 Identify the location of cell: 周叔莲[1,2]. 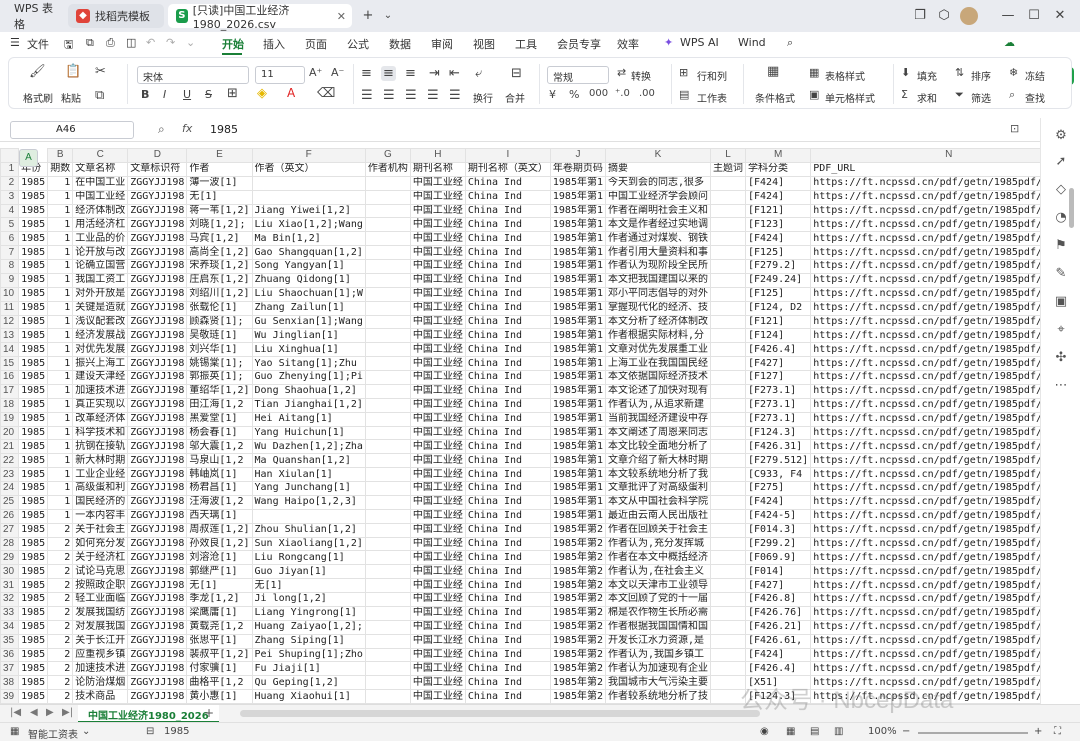
(219, 530).